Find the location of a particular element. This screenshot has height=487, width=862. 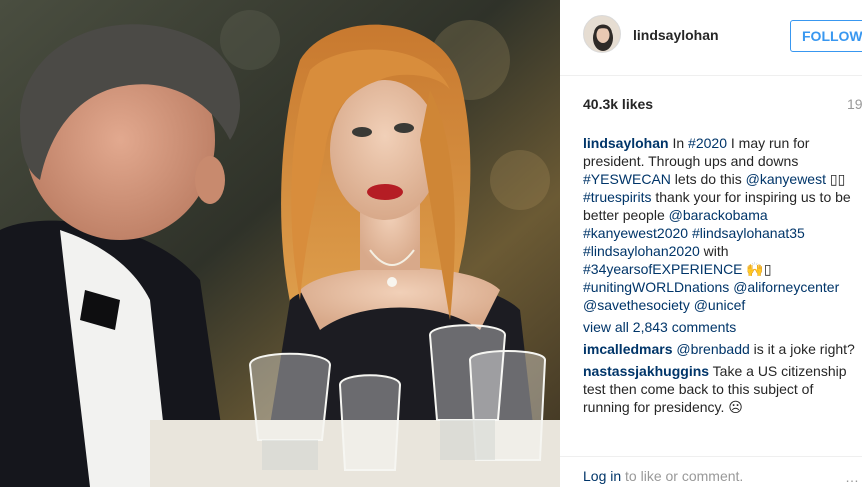

caption-username: lindsaylohan is located at coordinates (626, 143).